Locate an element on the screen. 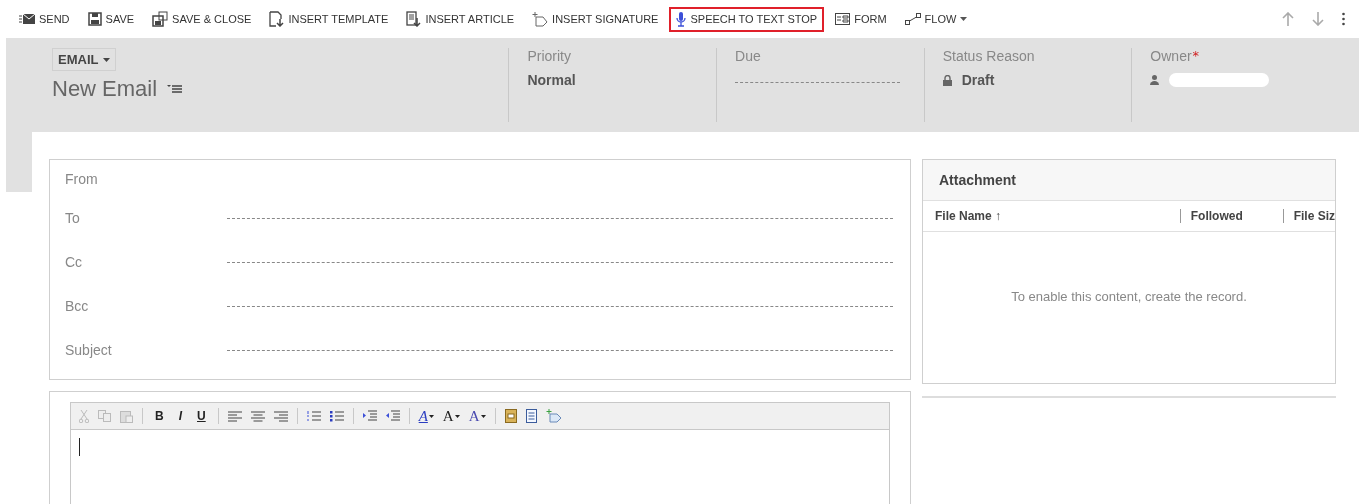 The height and width of the screenshot is (504, 1359). format-button: B is located at coordinates (159, 416).